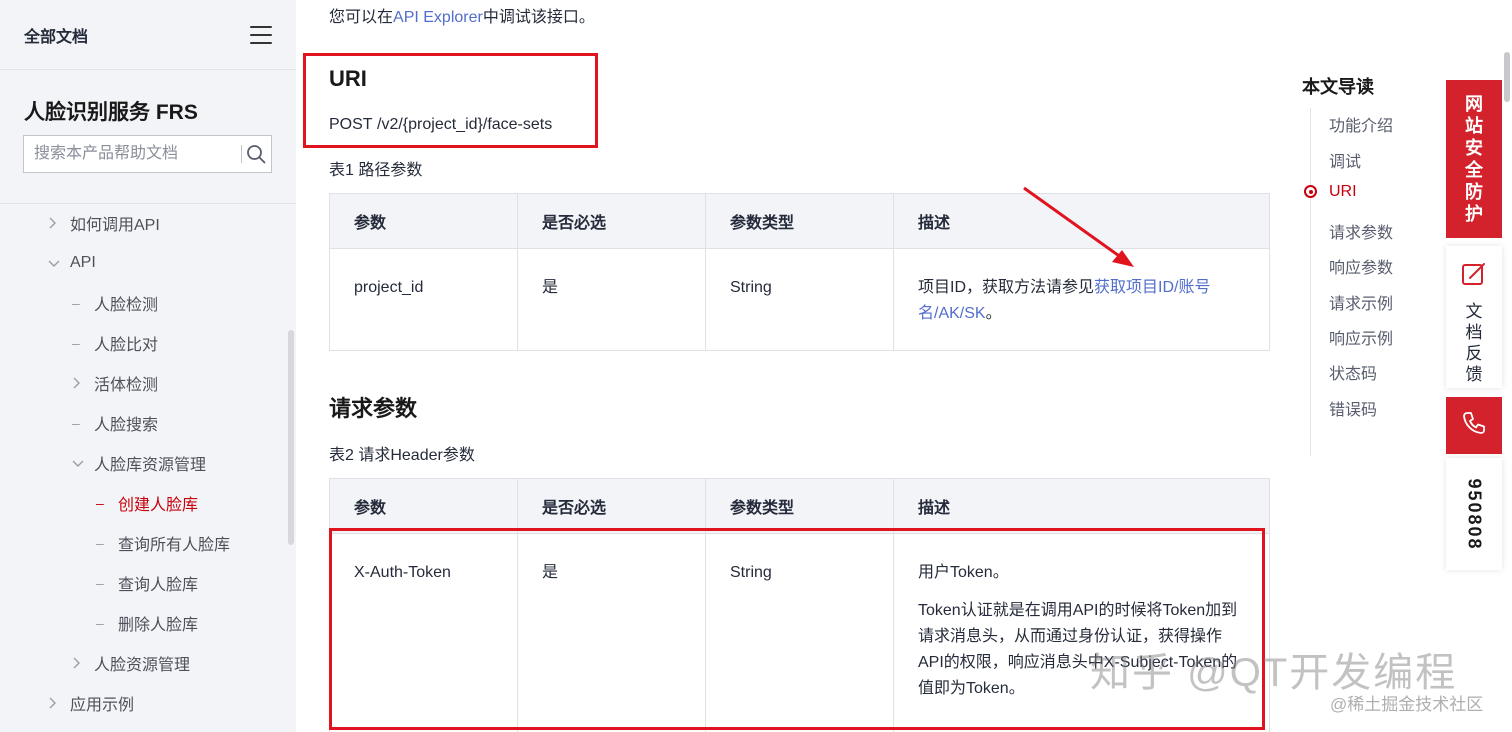  Describe the element at coordinates (56, 35) in the screenshot. I see `all-docs-link: 全部文档` at that location.